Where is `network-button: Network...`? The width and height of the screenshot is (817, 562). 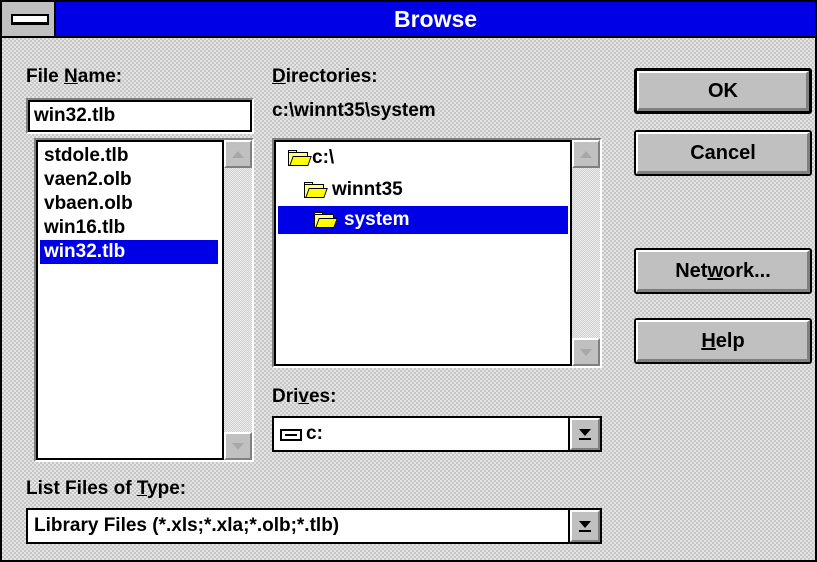
network-button: Network... is located at coordinates (723, 271).